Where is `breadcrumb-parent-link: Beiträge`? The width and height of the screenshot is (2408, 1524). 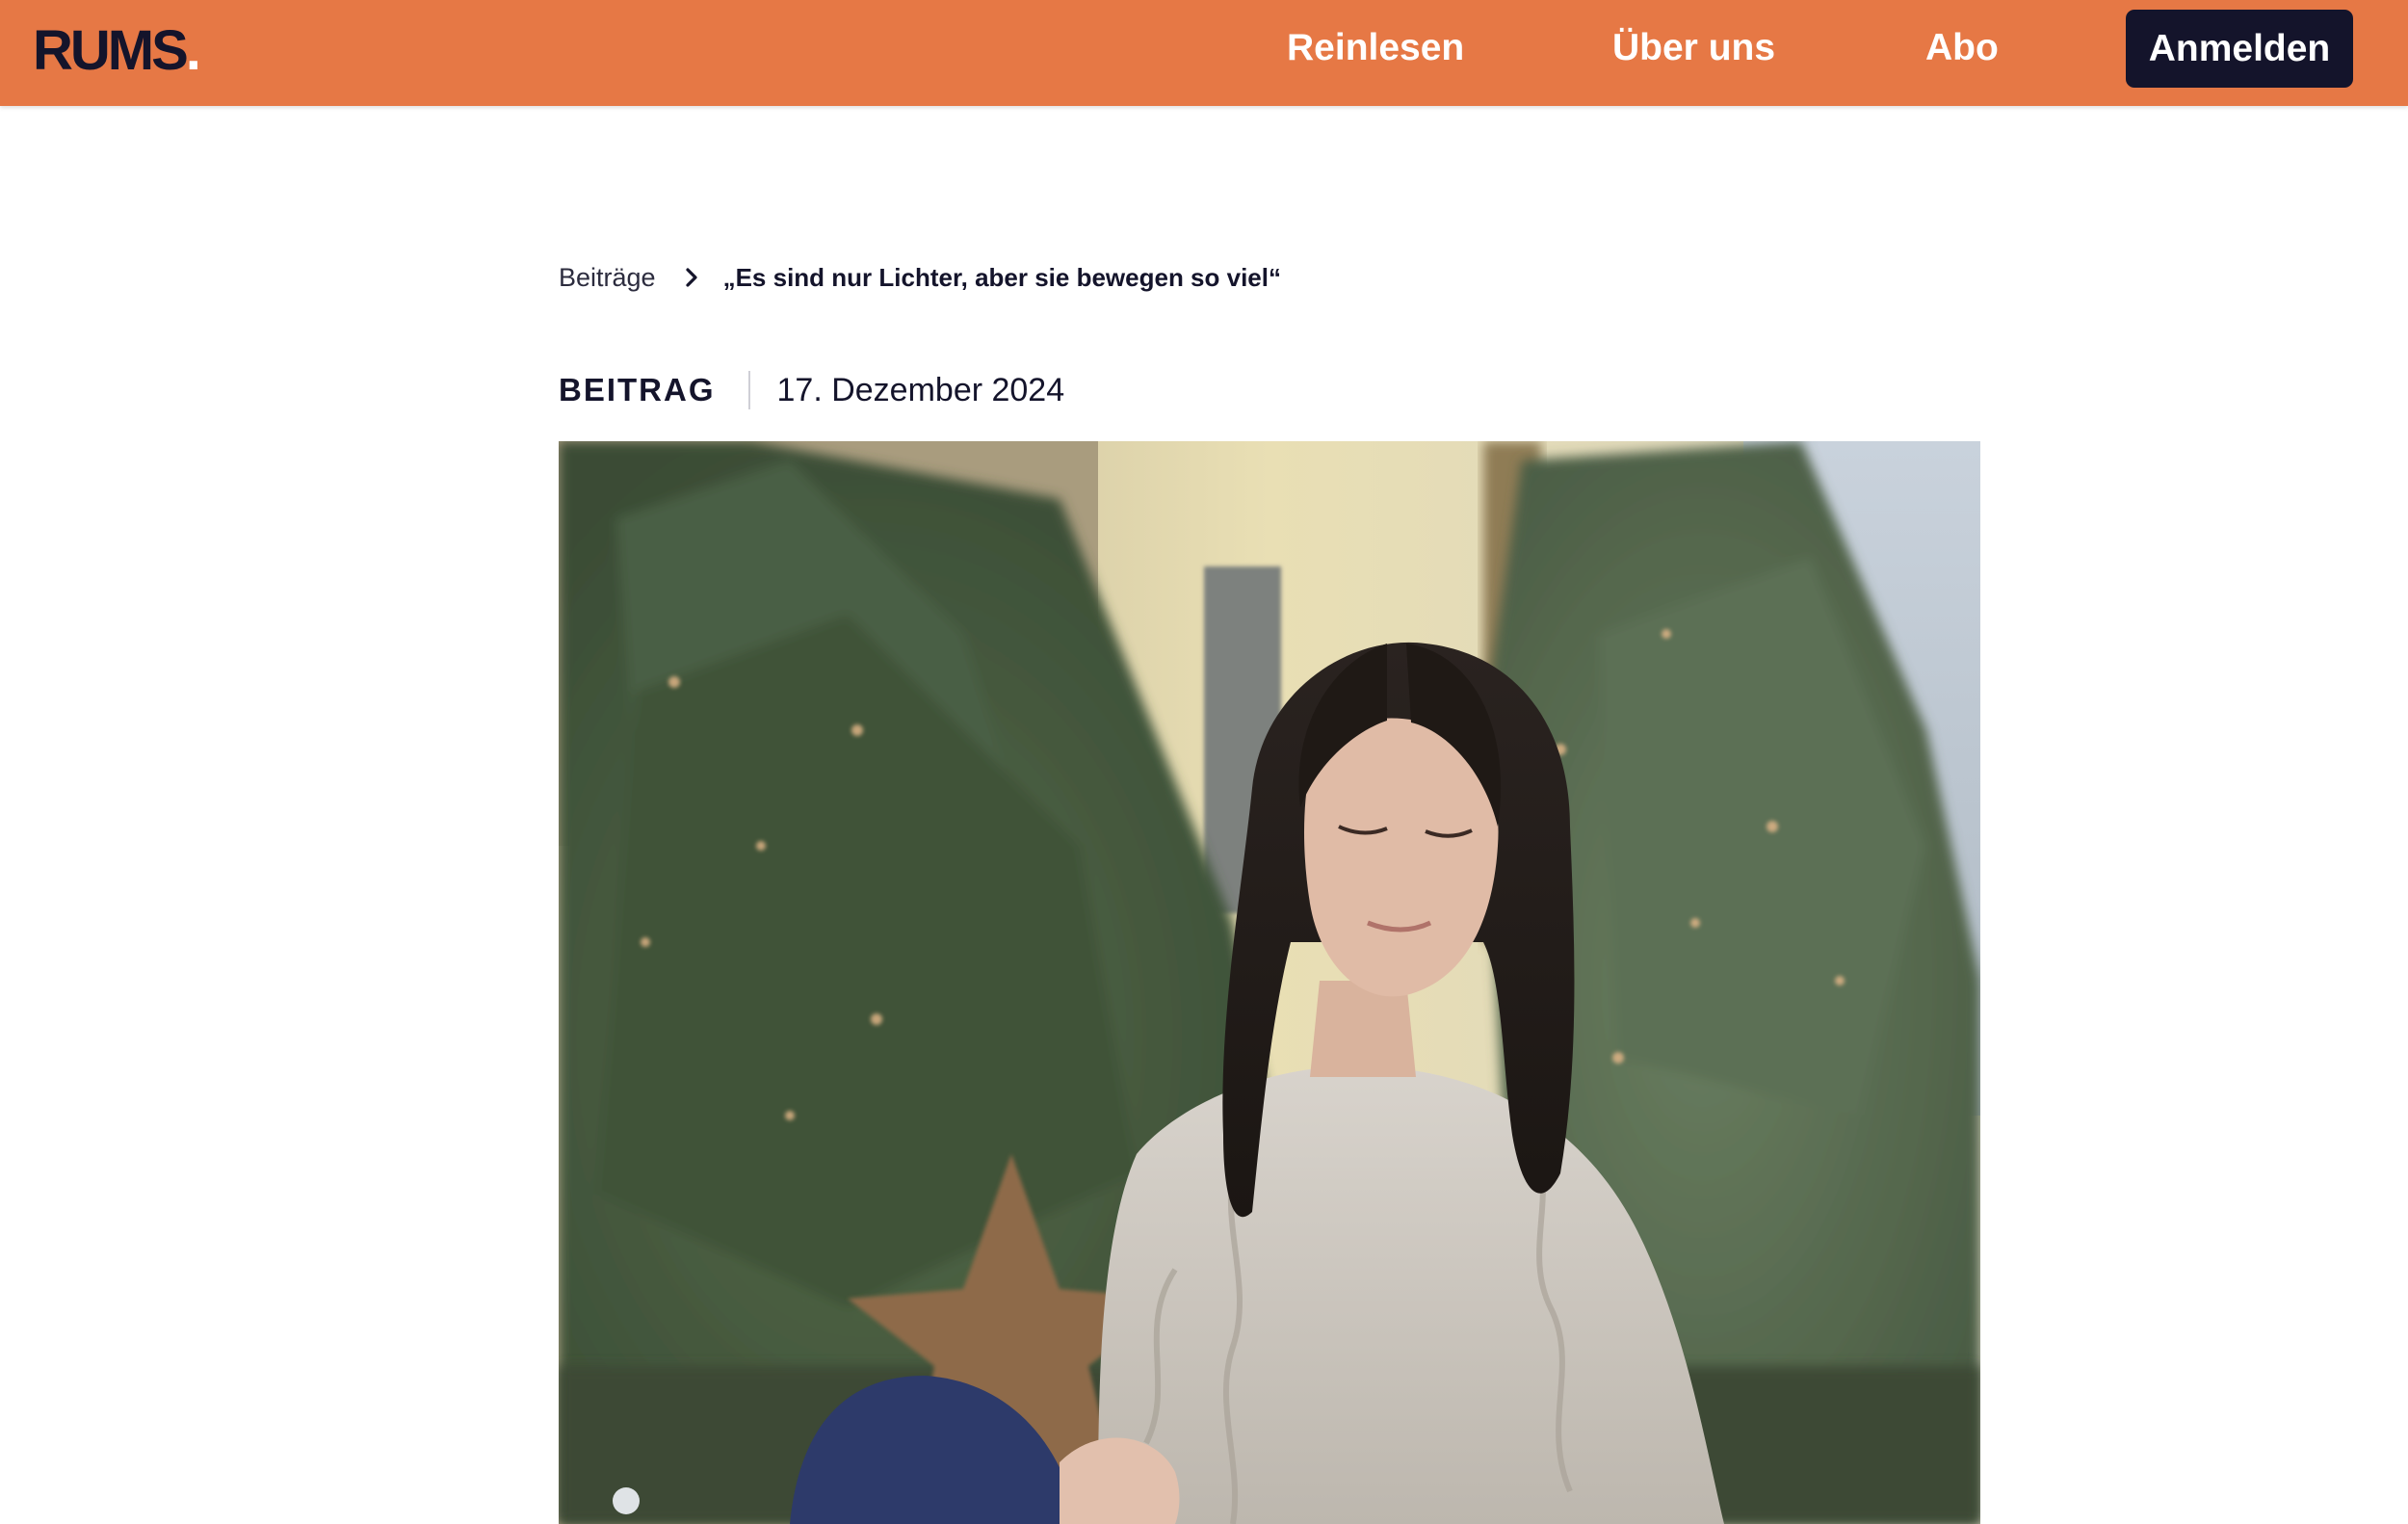 breadcrumb-parent-link: Beiträge is located at coordinates (607, 278).